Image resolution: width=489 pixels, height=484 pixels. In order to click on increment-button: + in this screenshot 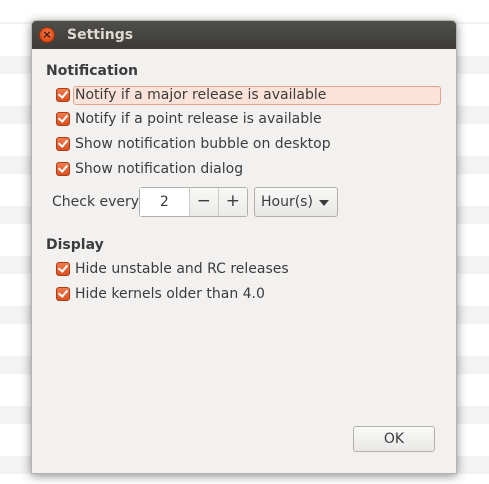, I will do `click(232, 202)`.